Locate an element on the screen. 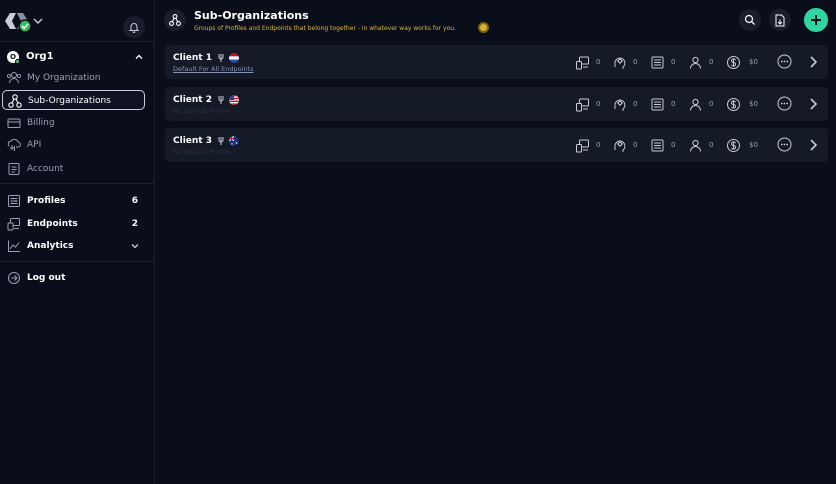 The width and height of the screenshot is (836, 484). logo-icon is located at coordinates (17, 21).